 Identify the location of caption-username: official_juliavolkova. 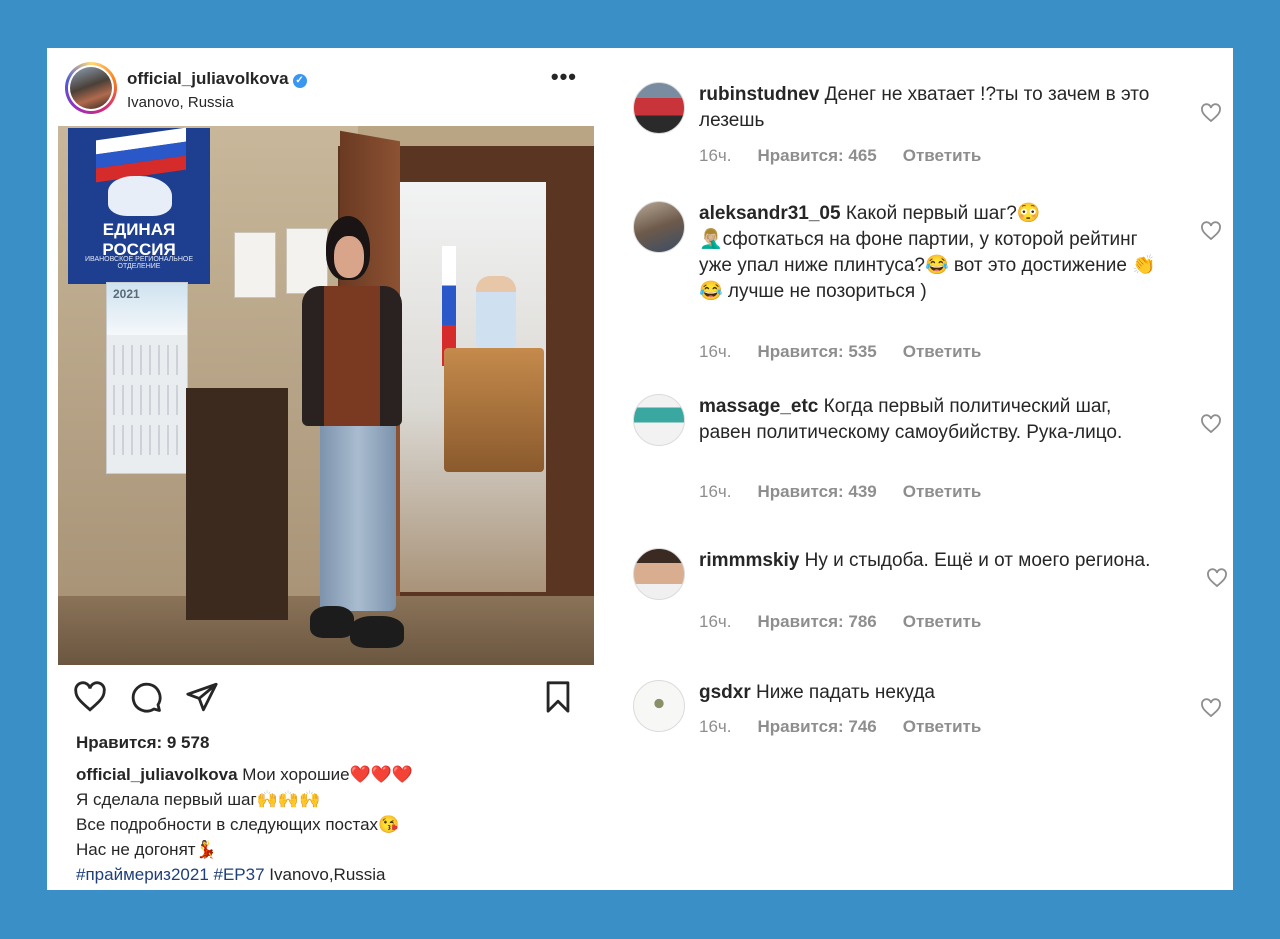
(157, 774).